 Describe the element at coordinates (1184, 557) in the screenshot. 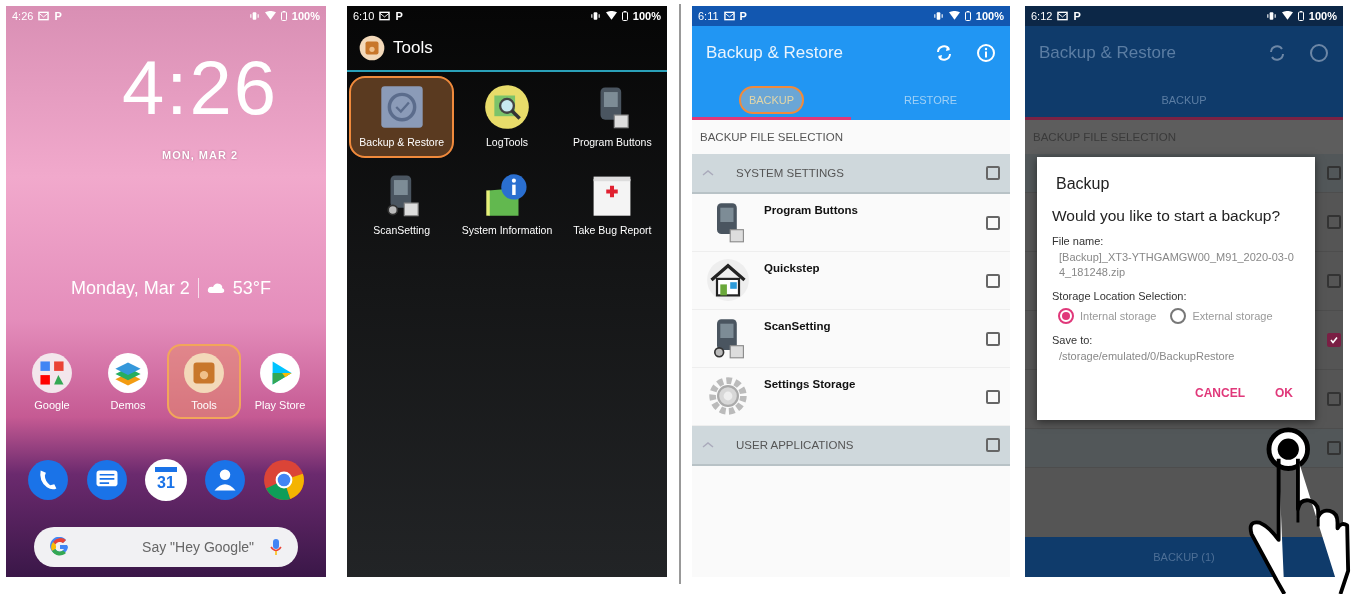

I see `backup-button-label: BACKUP (1)` at that location.